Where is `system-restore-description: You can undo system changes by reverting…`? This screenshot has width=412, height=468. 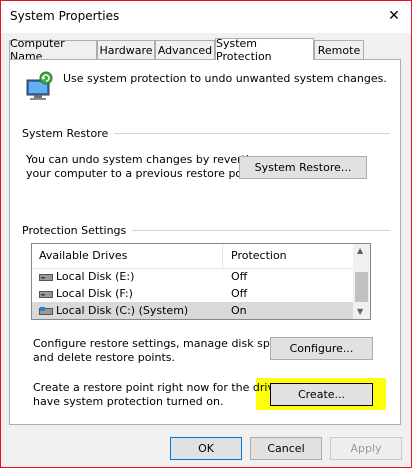
system-restore-description: You can undo system changes by reverting… is located at coordinates (144, 167).